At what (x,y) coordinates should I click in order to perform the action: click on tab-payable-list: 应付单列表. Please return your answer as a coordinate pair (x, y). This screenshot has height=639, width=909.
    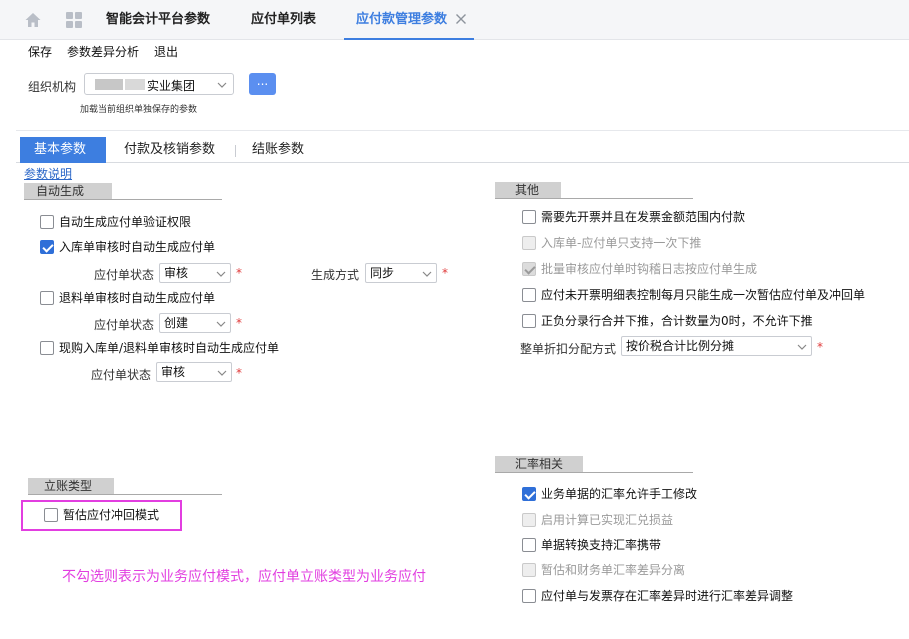
    Looking at the image, I should click on (283, 20).